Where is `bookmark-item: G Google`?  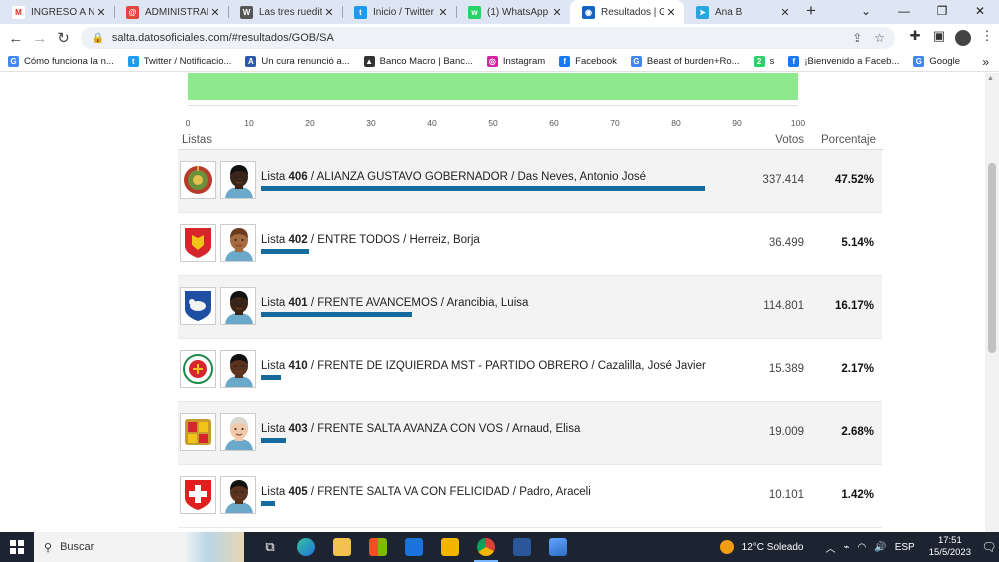 bookmark-item: G Google is located at coordinates (936, 61).